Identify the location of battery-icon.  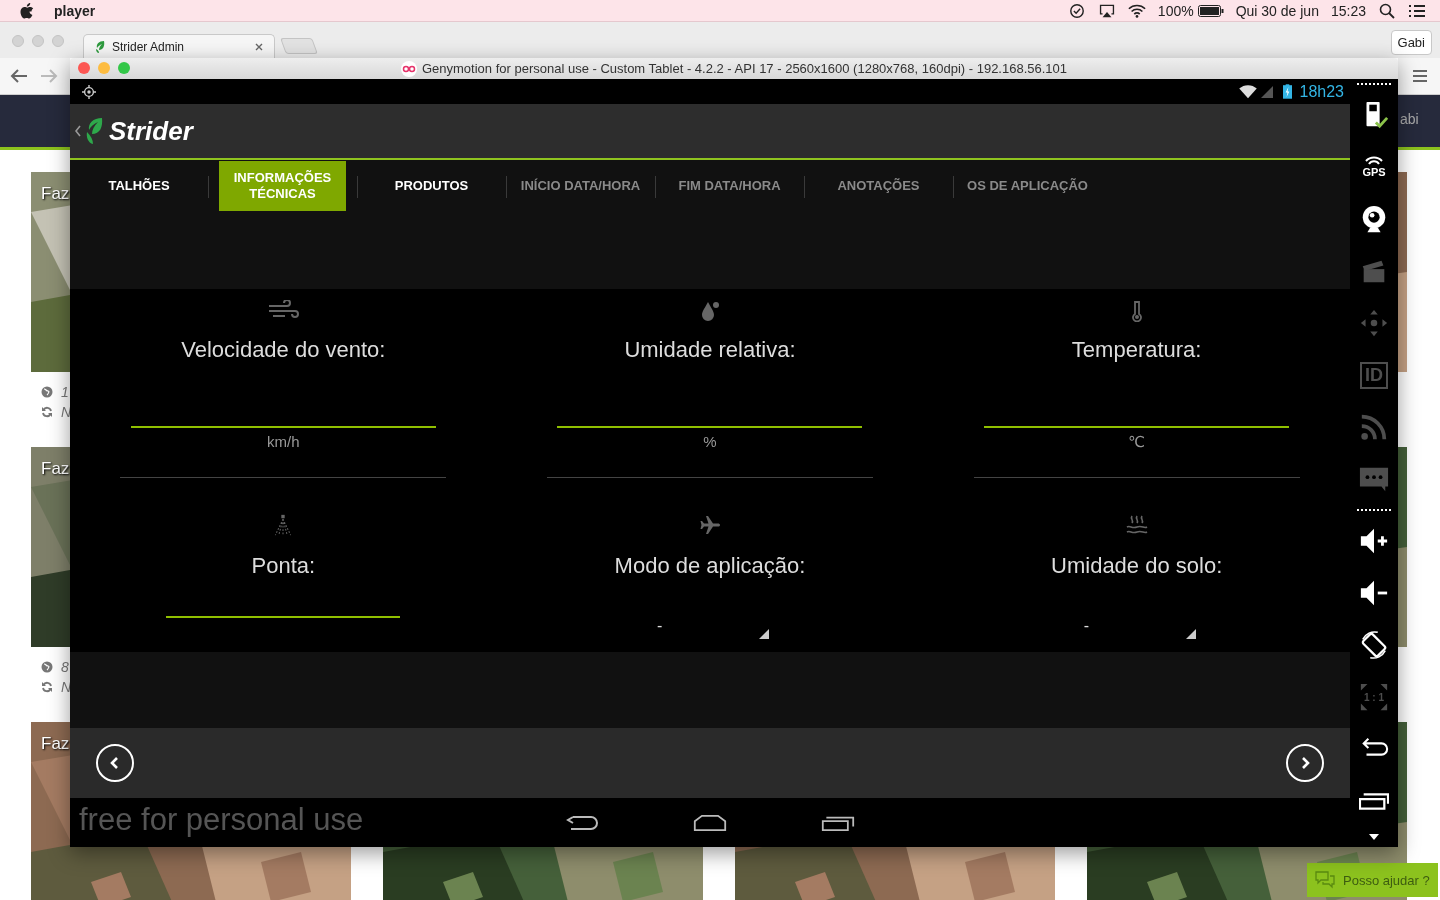
(1210, 10).